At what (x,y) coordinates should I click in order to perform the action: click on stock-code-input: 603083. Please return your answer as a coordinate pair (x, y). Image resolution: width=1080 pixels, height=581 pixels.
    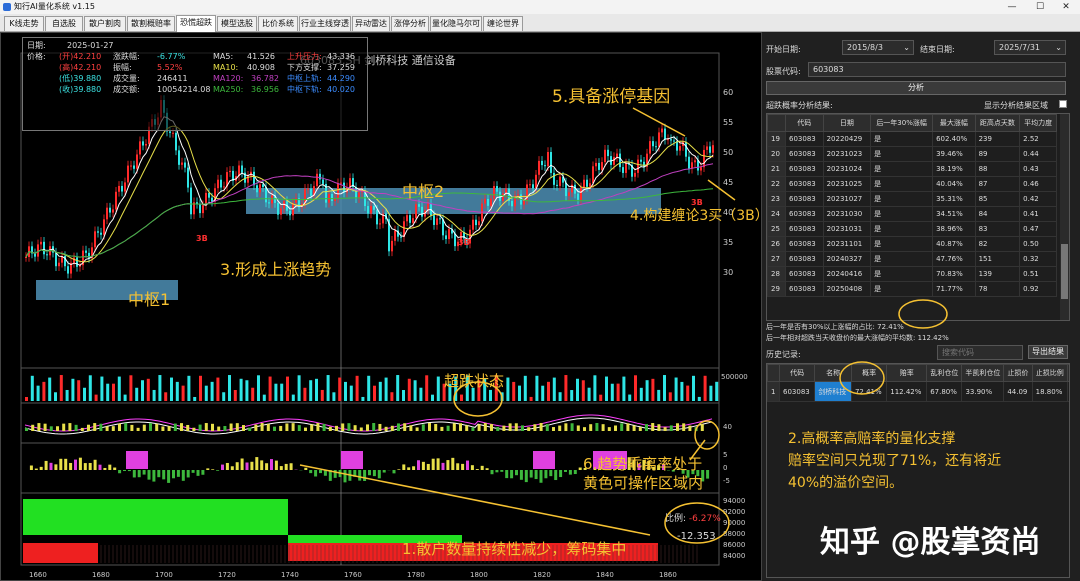
    Looking at the image, I should click on (937, 69).